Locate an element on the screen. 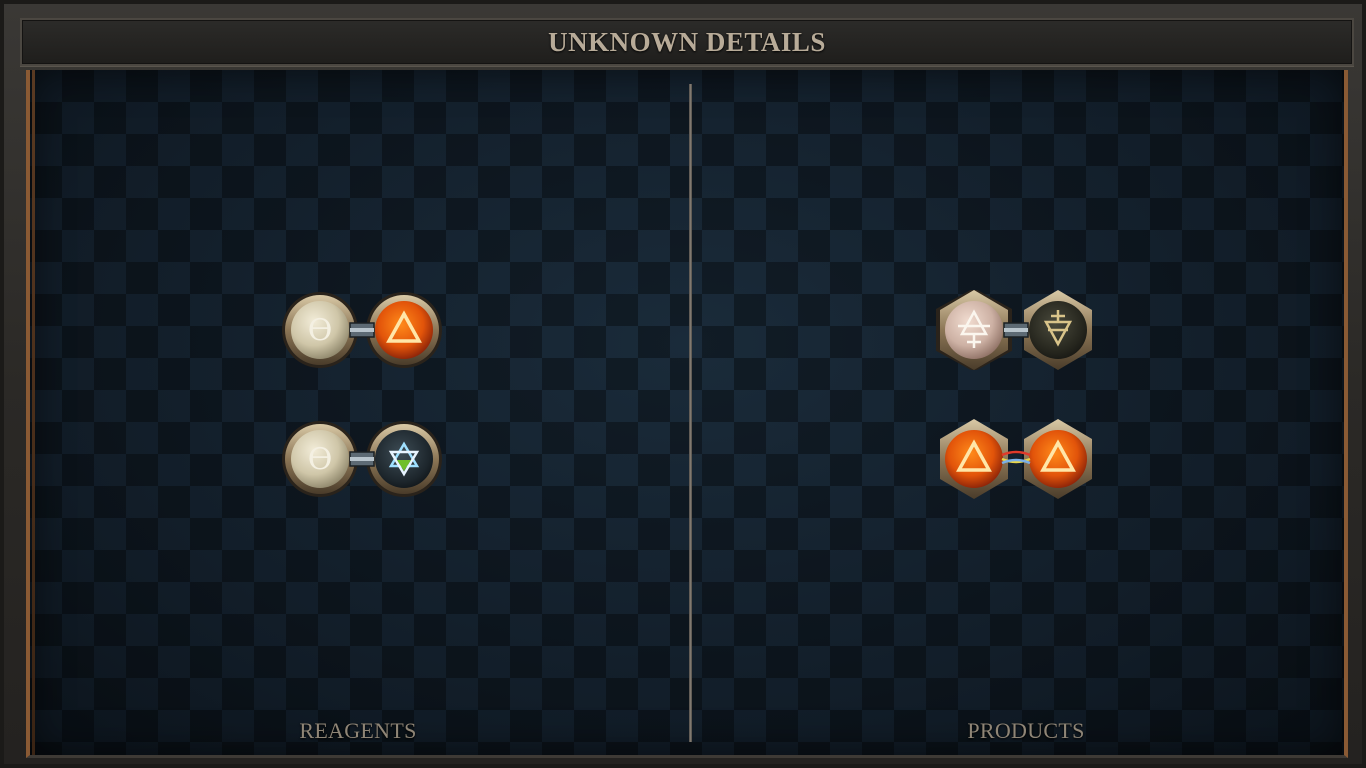 The image size is (1366, 768). page-title: UNKNOWN DETAILS is located at coordinates (687, 41).